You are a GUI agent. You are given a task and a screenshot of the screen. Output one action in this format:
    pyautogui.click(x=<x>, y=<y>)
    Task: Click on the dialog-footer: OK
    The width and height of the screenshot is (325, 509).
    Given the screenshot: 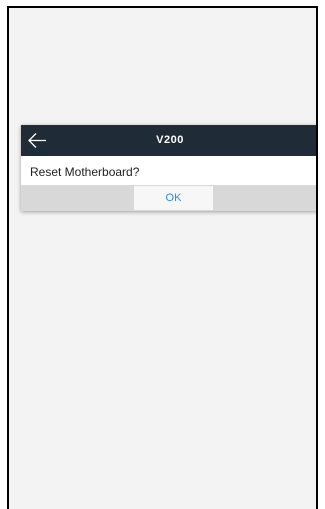 What is the action you would take?
    pyautogui.click(x=168, y=198)
    